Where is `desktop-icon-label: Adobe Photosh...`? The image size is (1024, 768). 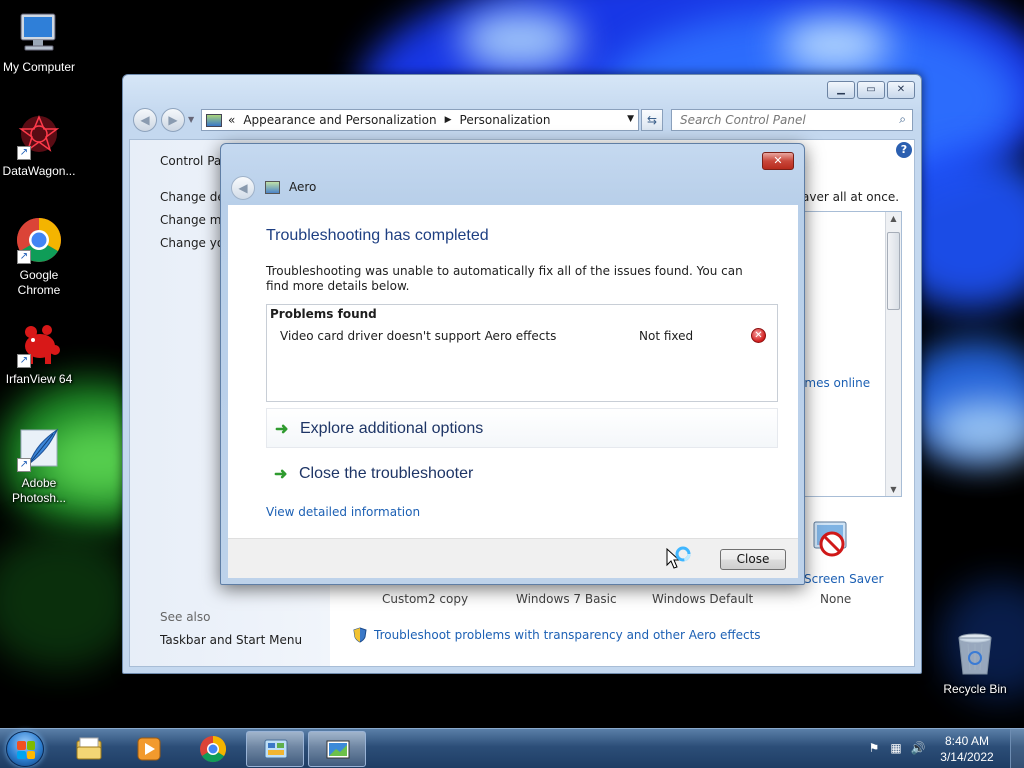
desktop-icon-label: Adobe Photosh... is located at coordinates (39, 490).